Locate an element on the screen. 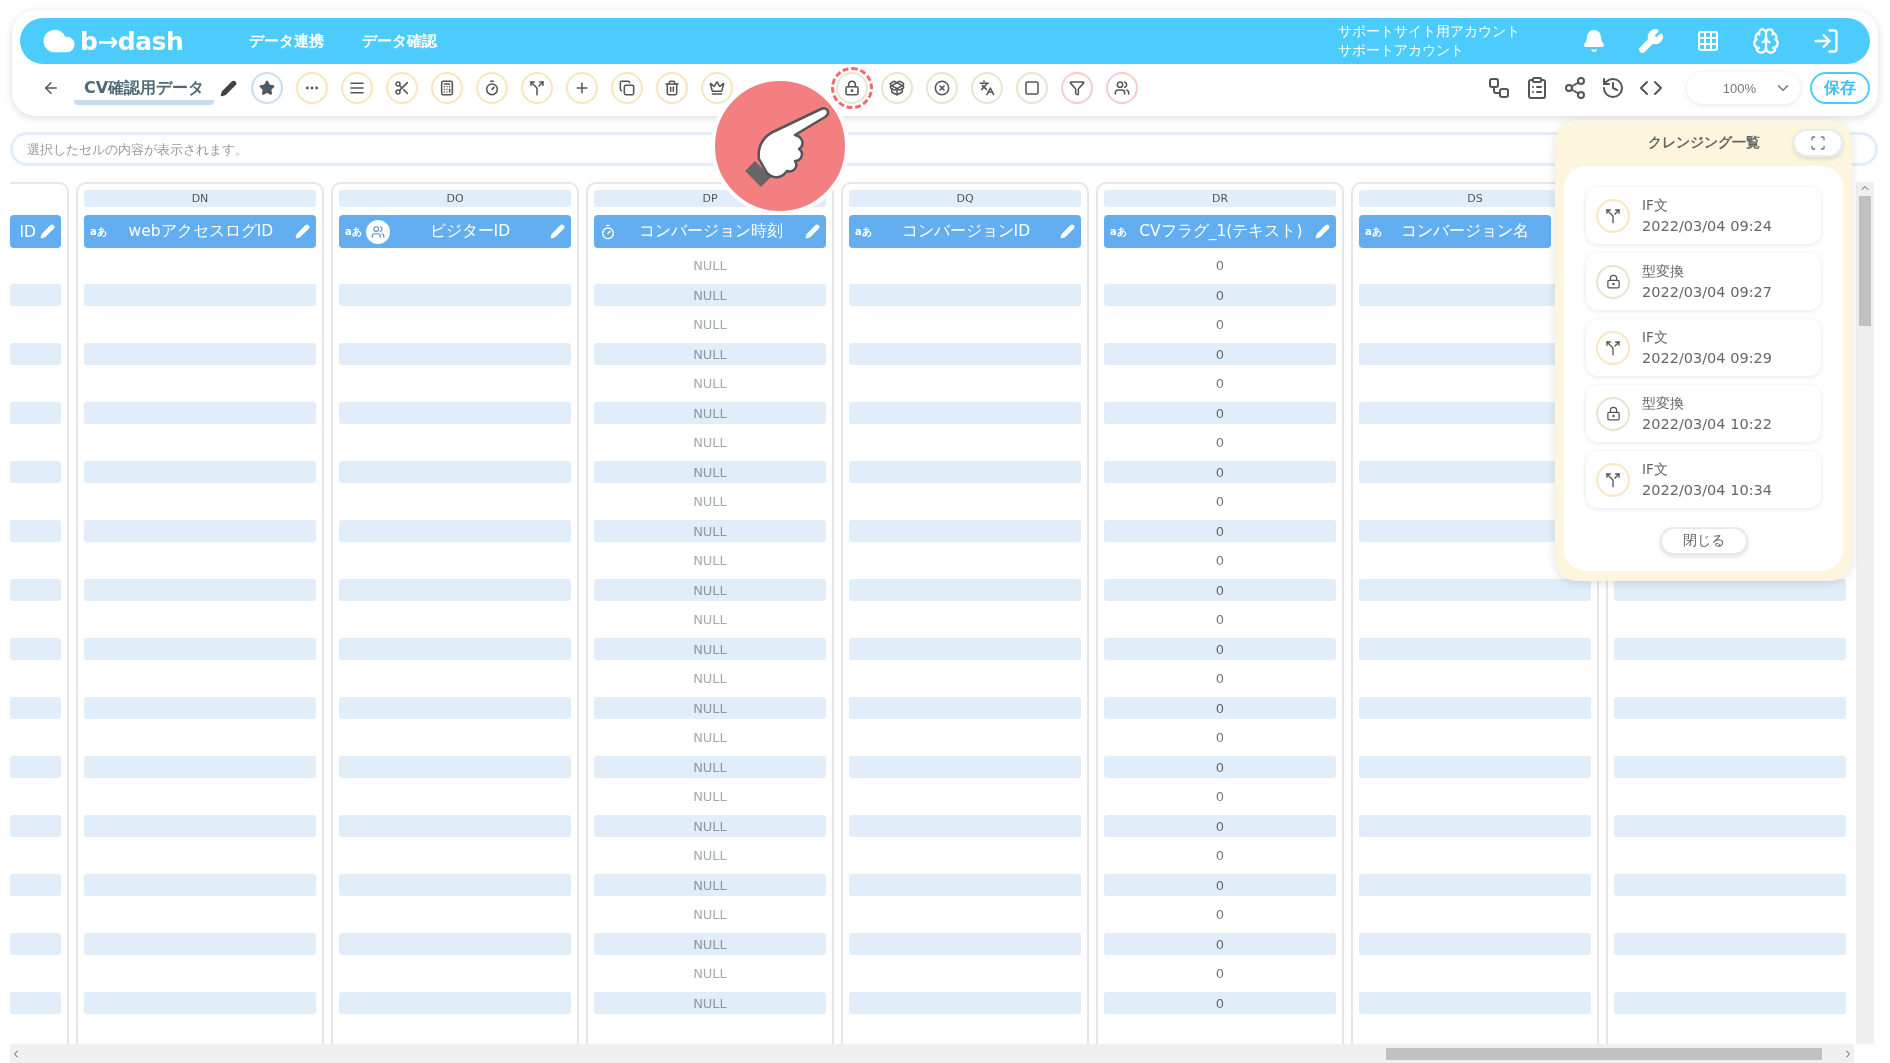 This screenshot has height=1063, width=1890. square-button is located at coordinates (1032, 88).